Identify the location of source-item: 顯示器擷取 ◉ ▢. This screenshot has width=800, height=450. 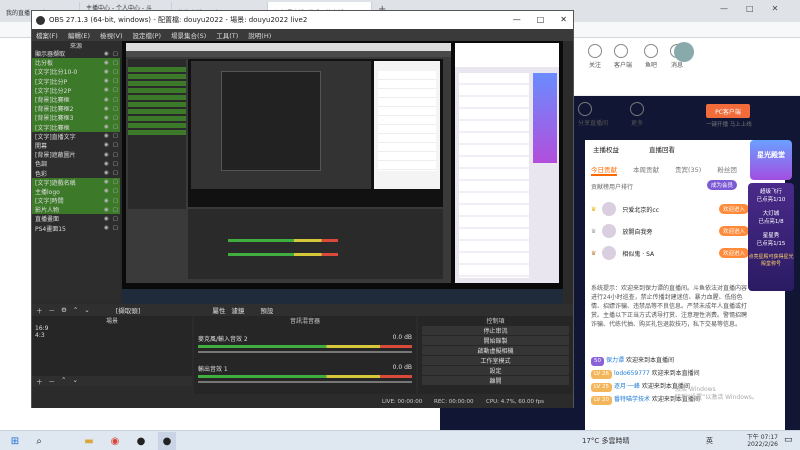
(76, 54).